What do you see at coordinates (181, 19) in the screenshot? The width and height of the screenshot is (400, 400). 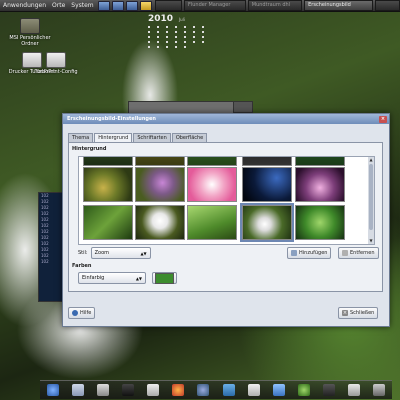 I see `calendar-month: Juli` at bounding box center [181, 19].